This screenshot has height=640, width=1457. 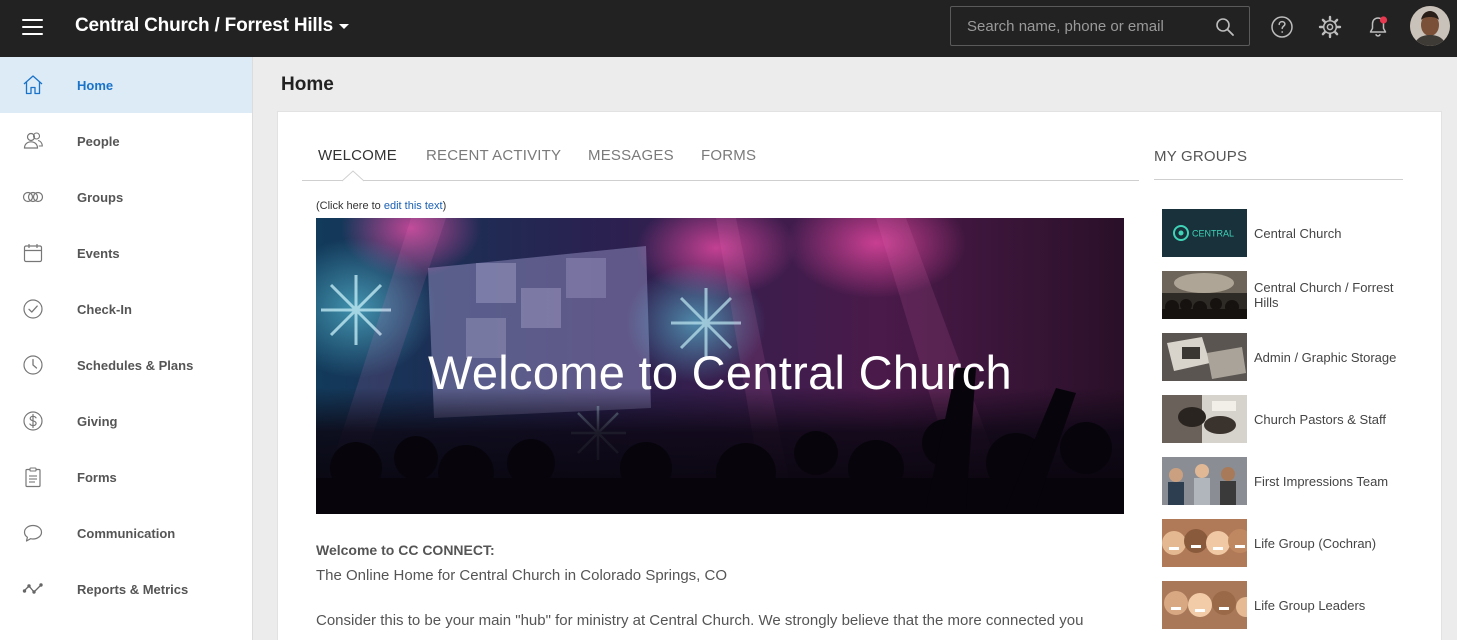 I want to click on caret-down-icon, so click(x=344, y=26).